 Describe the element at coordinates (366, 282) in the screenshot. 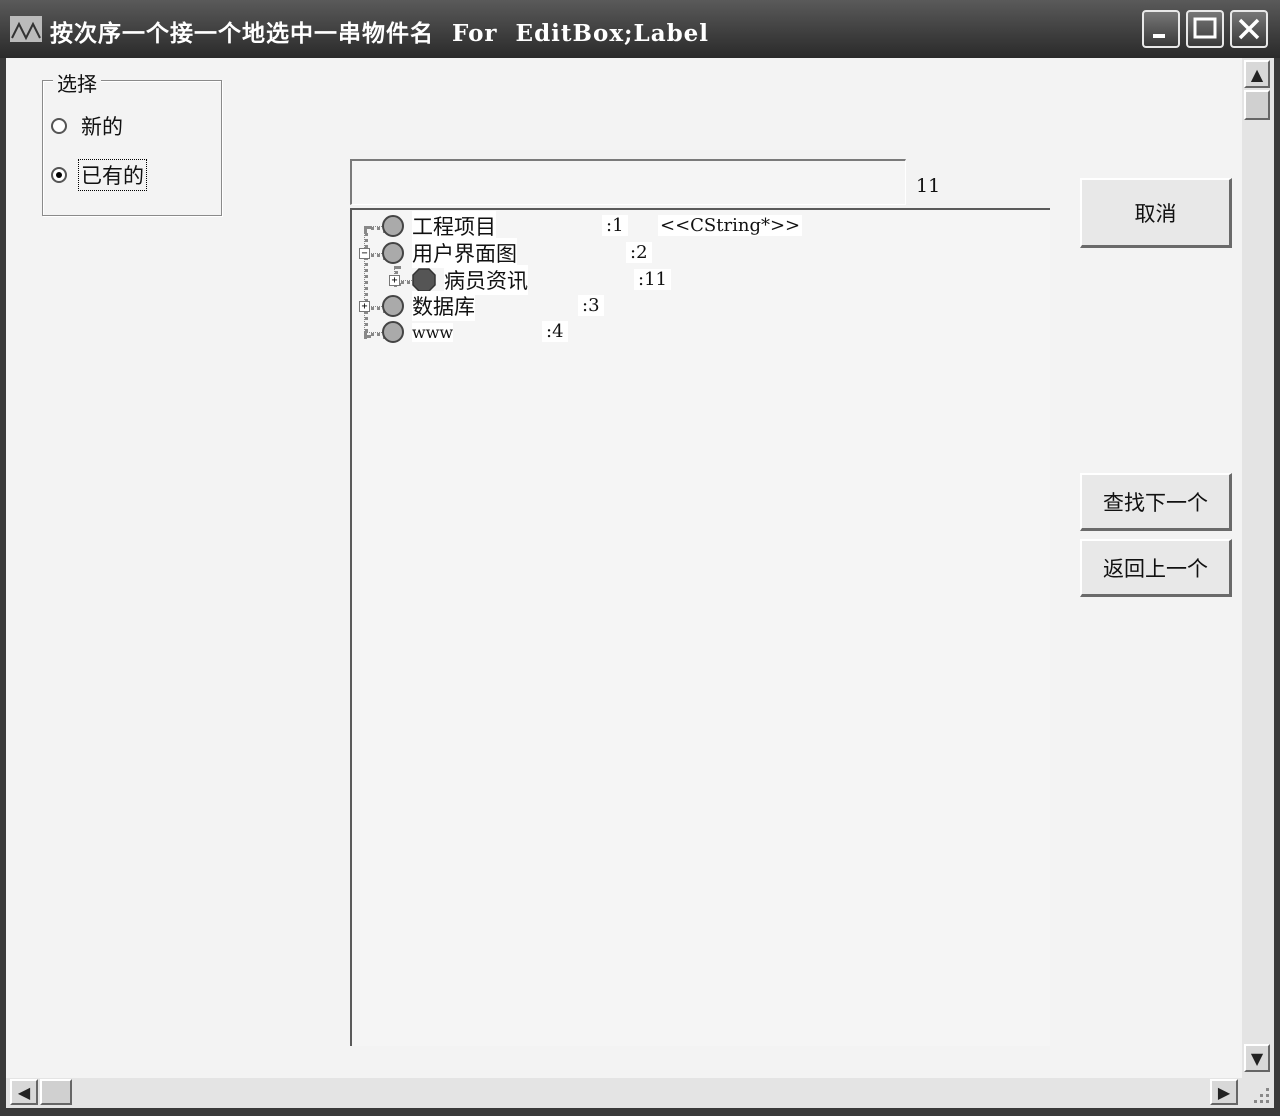

I see `tree-root-line` at that location.